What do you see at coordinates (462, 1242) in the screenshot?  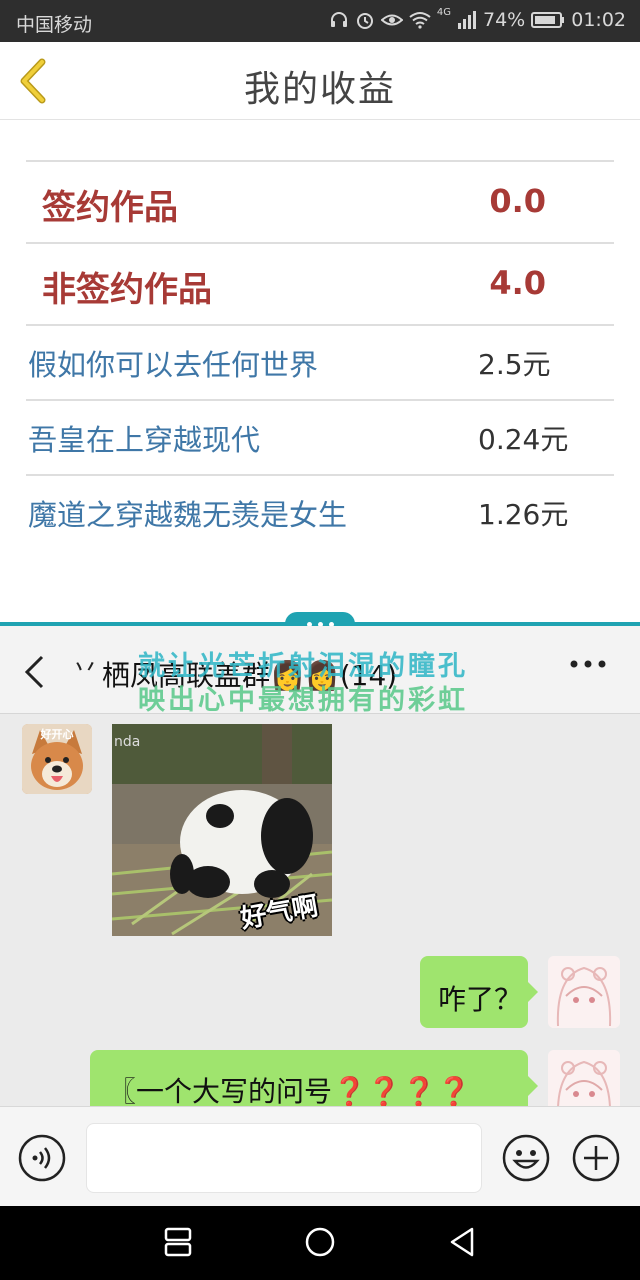 I see `nav-back-icon` at bounding box center [462, 1242].